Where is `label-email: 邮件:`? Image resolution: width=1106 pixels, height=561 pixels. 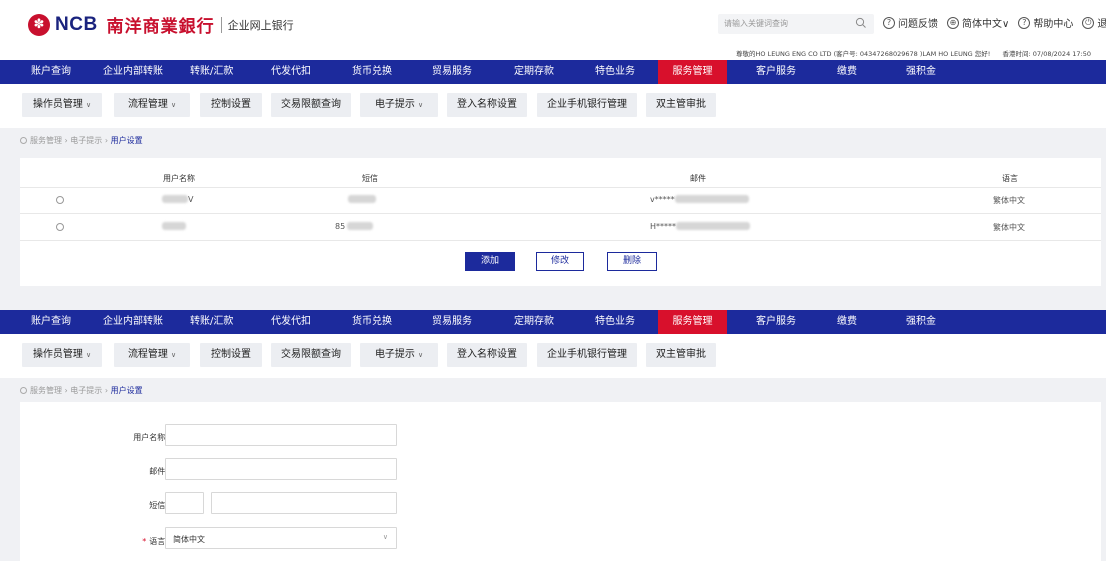 label-email: 邮件: is located at coordinates (158, 471).